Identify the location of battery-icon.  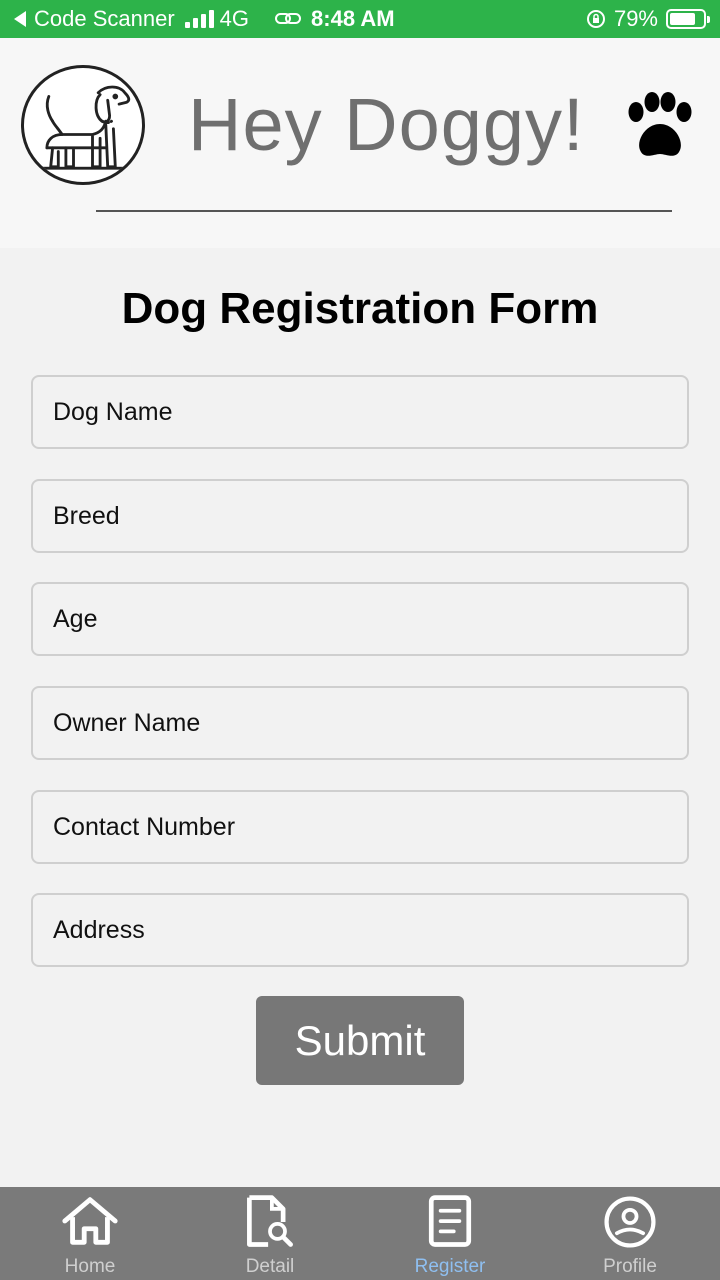
(688, 19).